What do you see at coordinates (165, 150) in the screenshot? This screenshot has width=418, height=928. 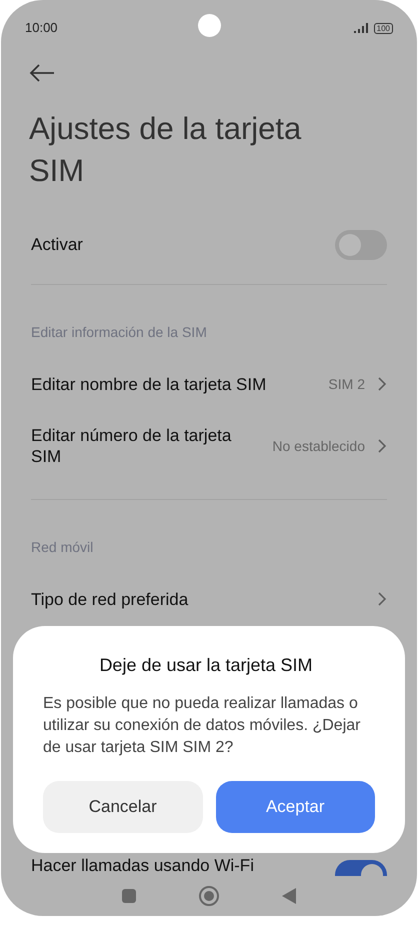 I see `page-title: Ajustes de la tarjeta SIM` at bounding box center [165, 150].